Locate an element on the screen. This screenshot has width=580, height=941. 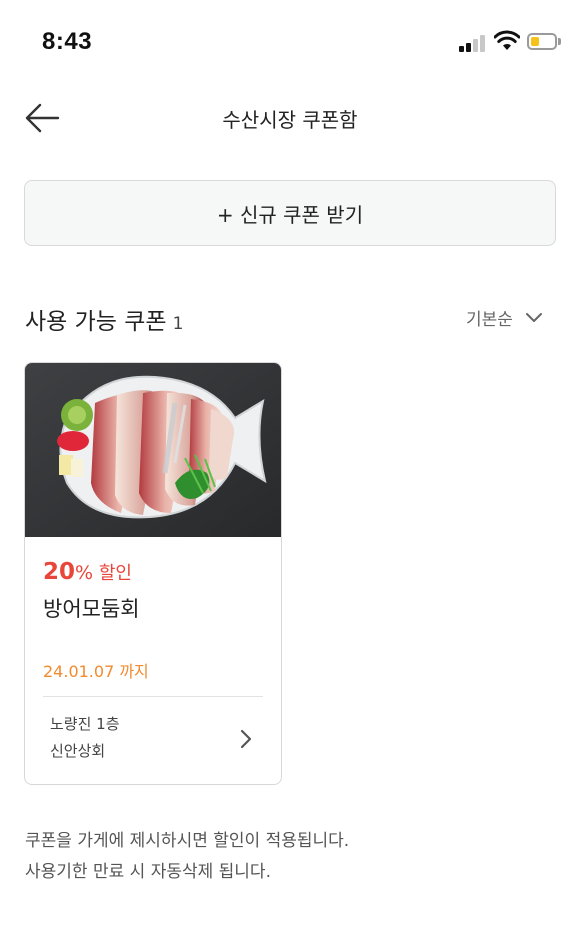
discount-value: 20 is located at coordinates (59, 572).